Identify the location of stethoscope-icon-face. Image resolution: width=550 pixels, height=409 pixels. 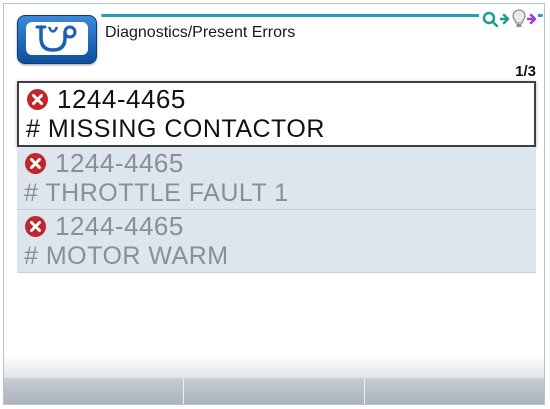
(57, 38).